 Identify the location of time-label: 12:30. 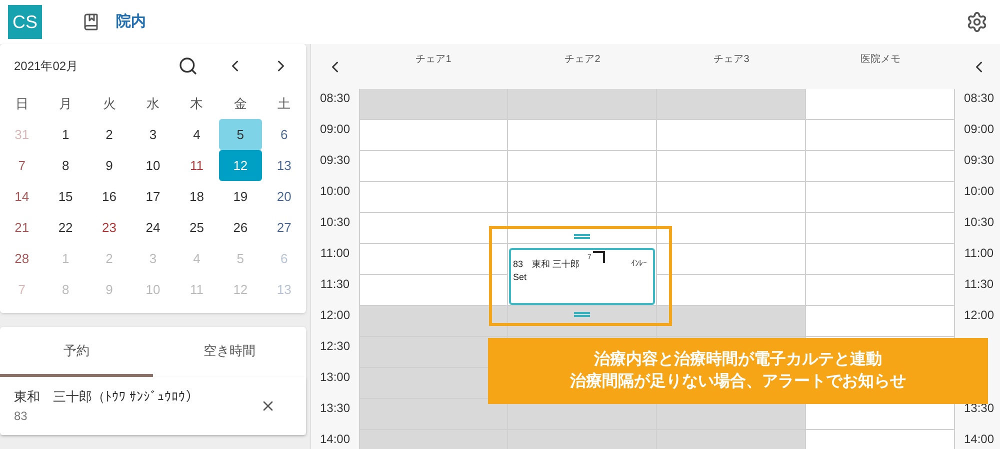
(335, 345).